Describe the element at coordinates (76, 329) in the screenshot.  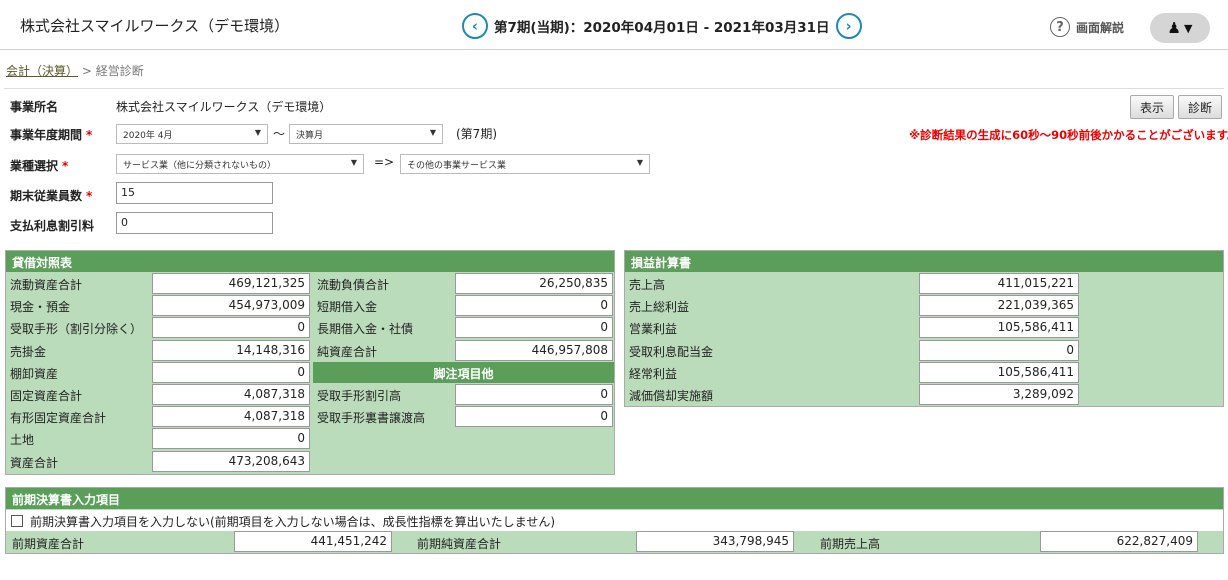
I see `balance-item-label: 受取手形（割引分除く）` at that location.